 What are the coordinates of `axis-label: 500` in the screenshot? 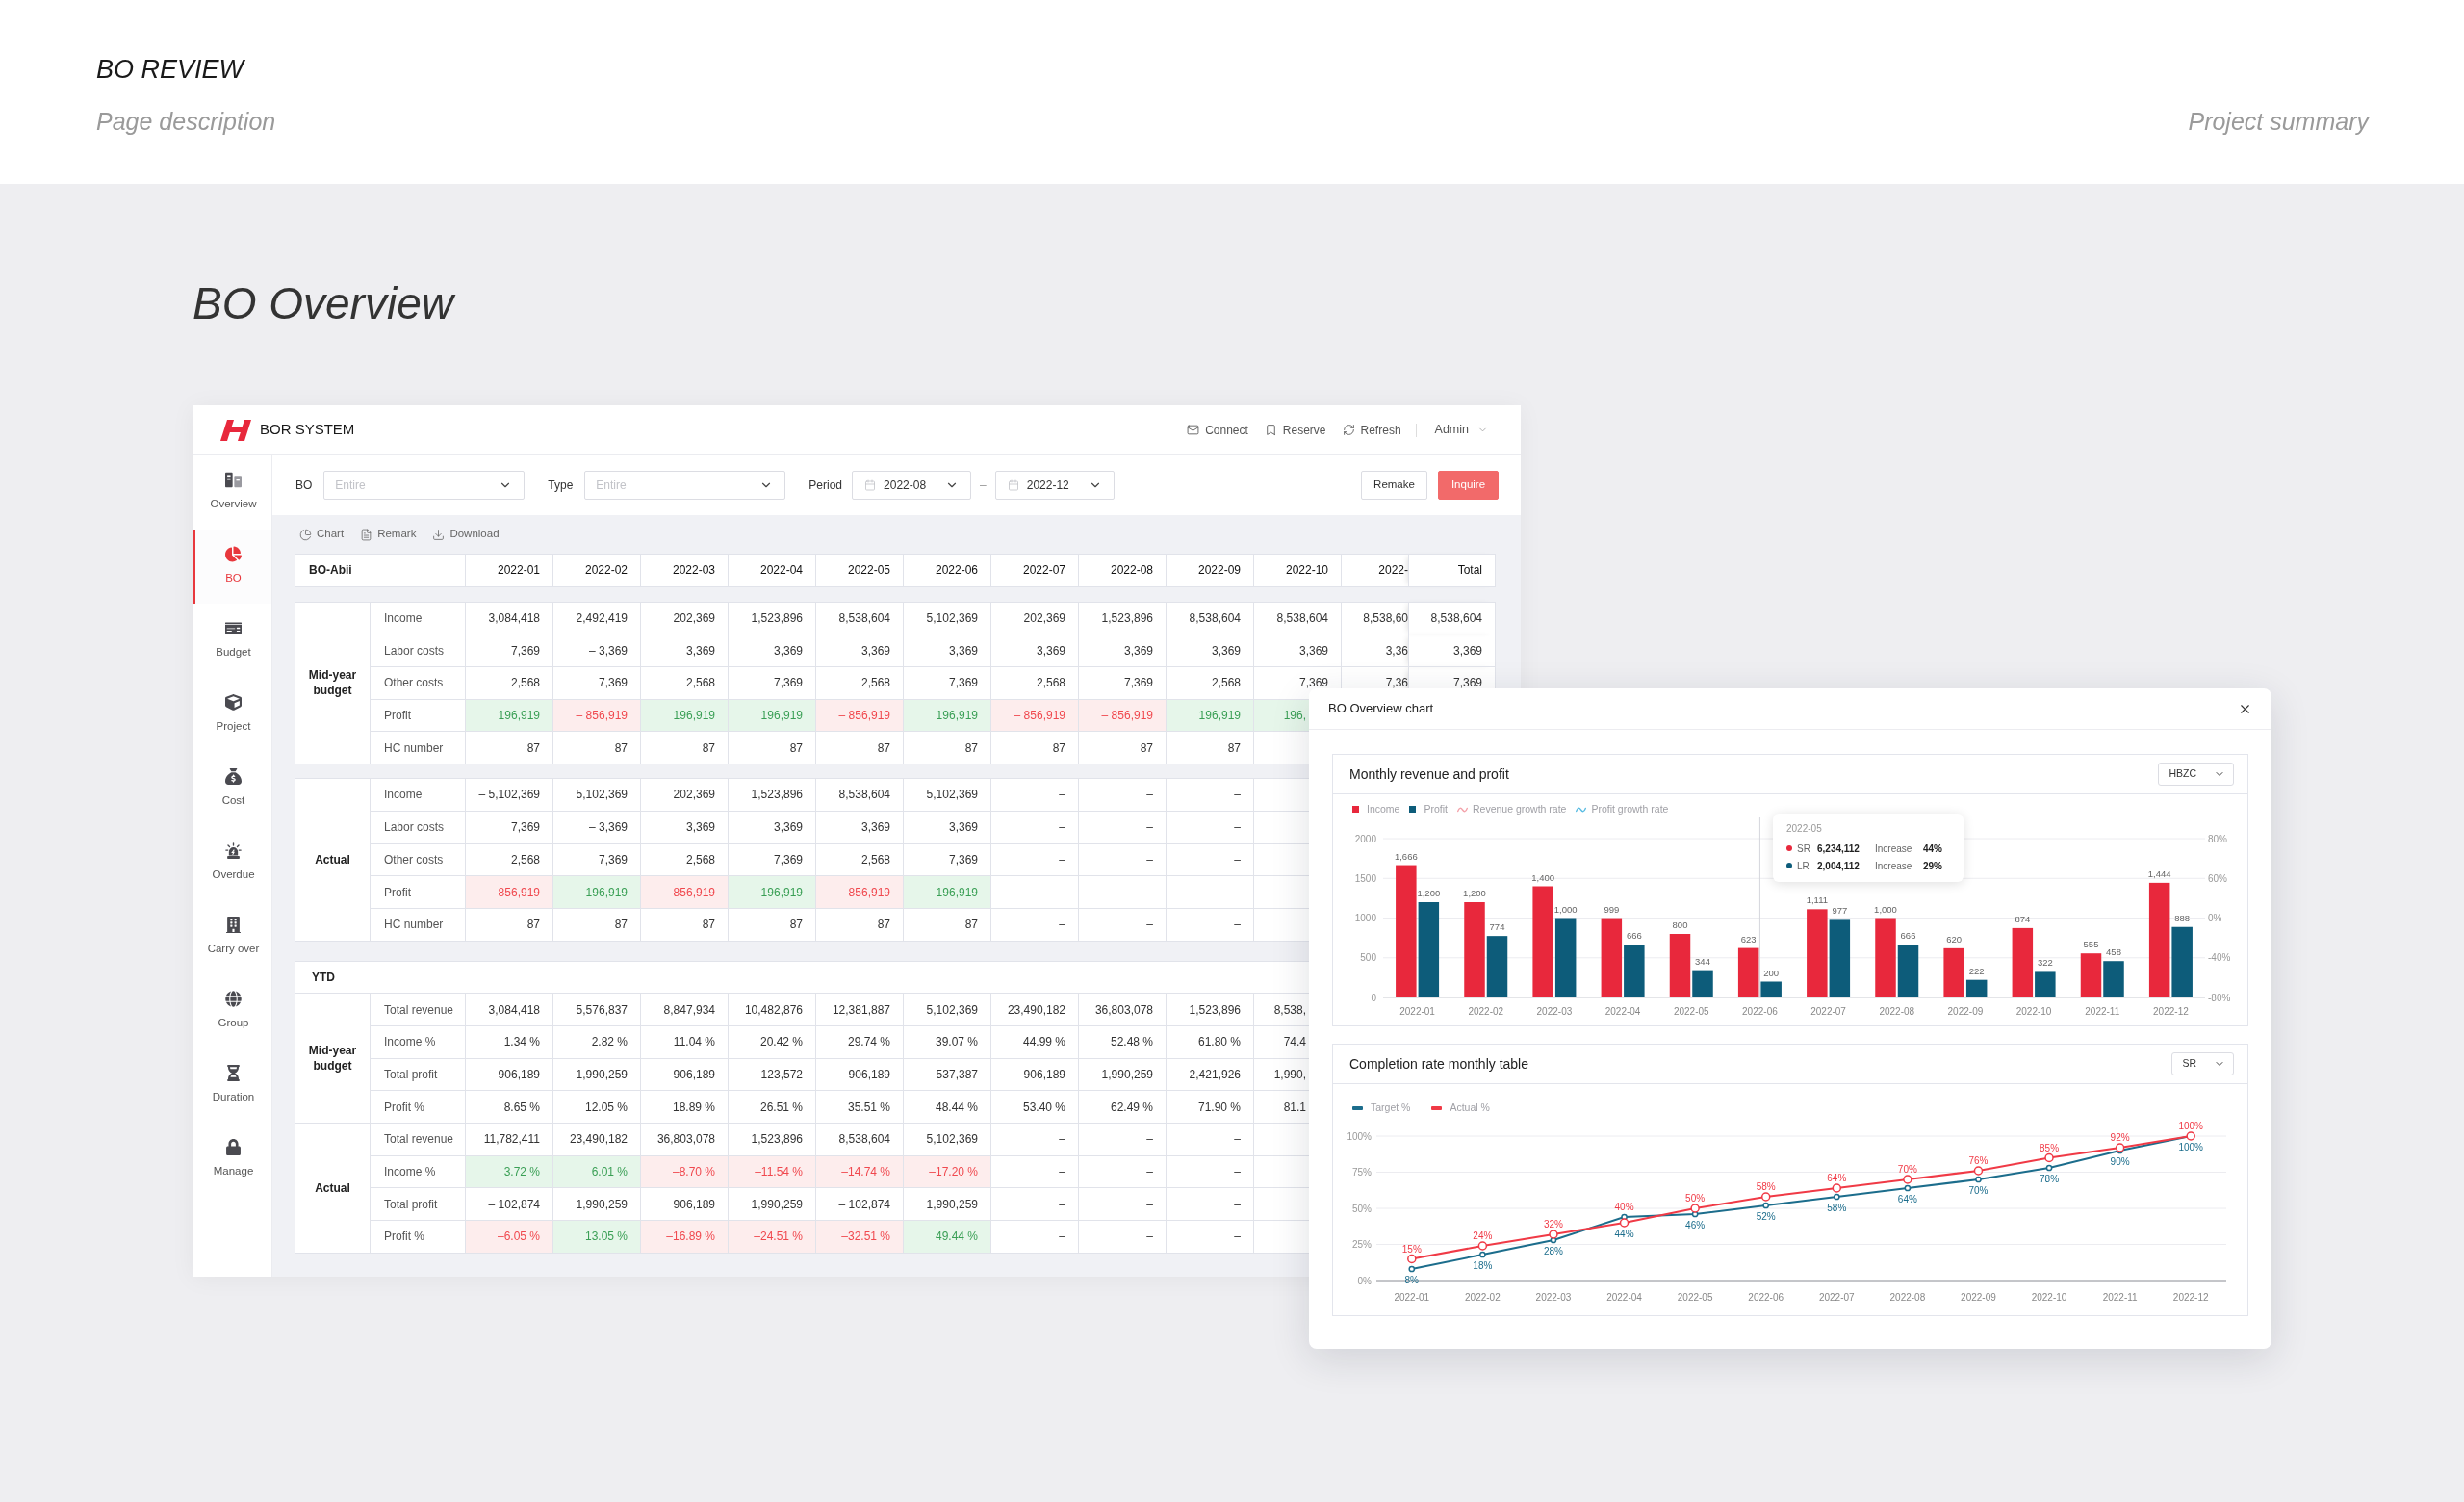 It's located at (1368, 958).